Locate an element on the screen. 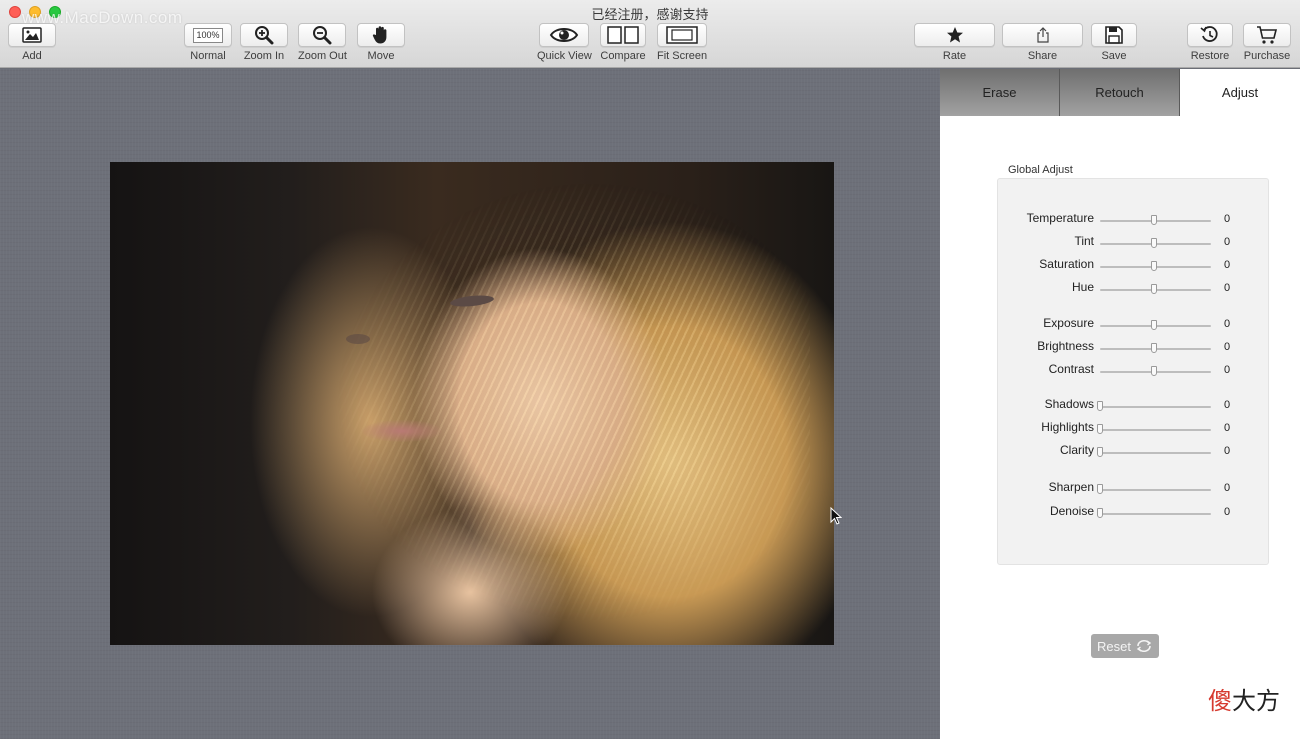  slider-row-tint: Tint 0 is located at coordinates (1134, 243).